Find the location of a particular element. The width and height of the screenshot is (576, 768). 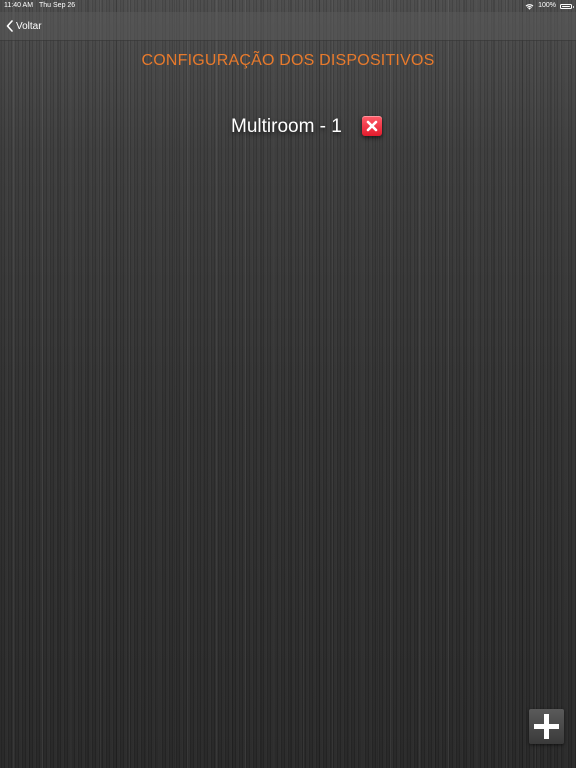

device-label: Multiroom - 1 is located at coordinates (286, 127).